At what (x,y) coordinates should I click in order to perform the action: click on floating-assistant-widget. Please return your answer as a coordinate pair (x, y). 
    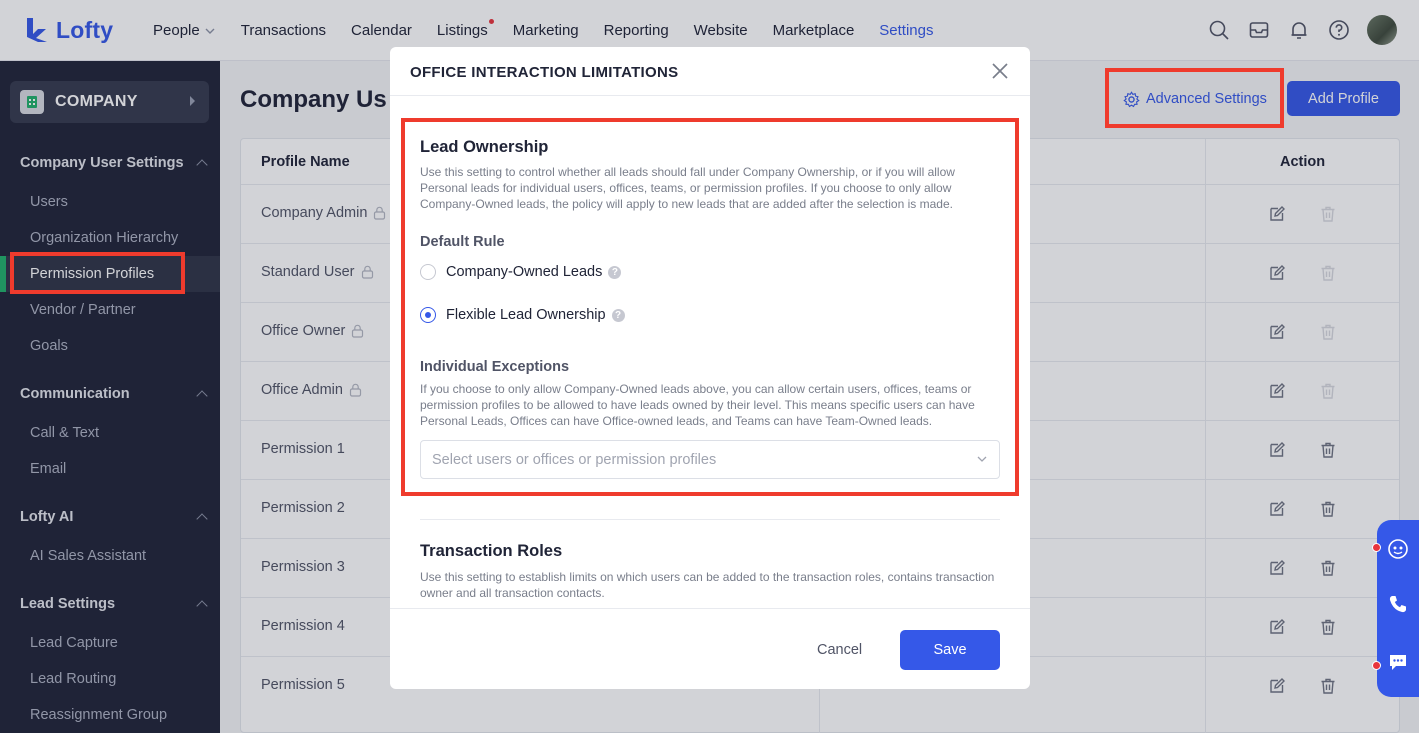
    Looking at the image, I should click on (1395, 608).